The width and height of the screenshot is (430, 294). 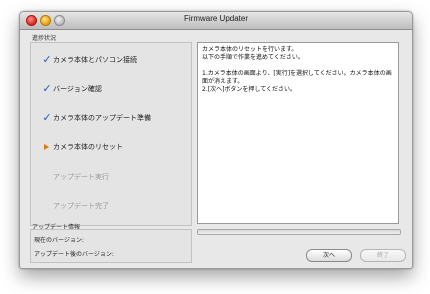 What do you see at coordinates (81, 177) in the screenshot?
I see `step-label: アップデート実行` at bounding box center [81, 177].